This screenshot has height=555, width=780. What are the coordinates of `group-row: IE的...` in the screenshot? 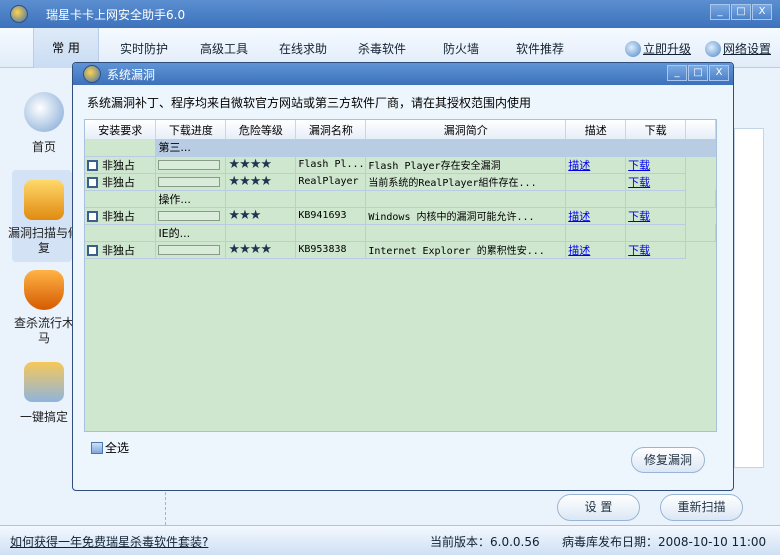 It's located at (400, 233).